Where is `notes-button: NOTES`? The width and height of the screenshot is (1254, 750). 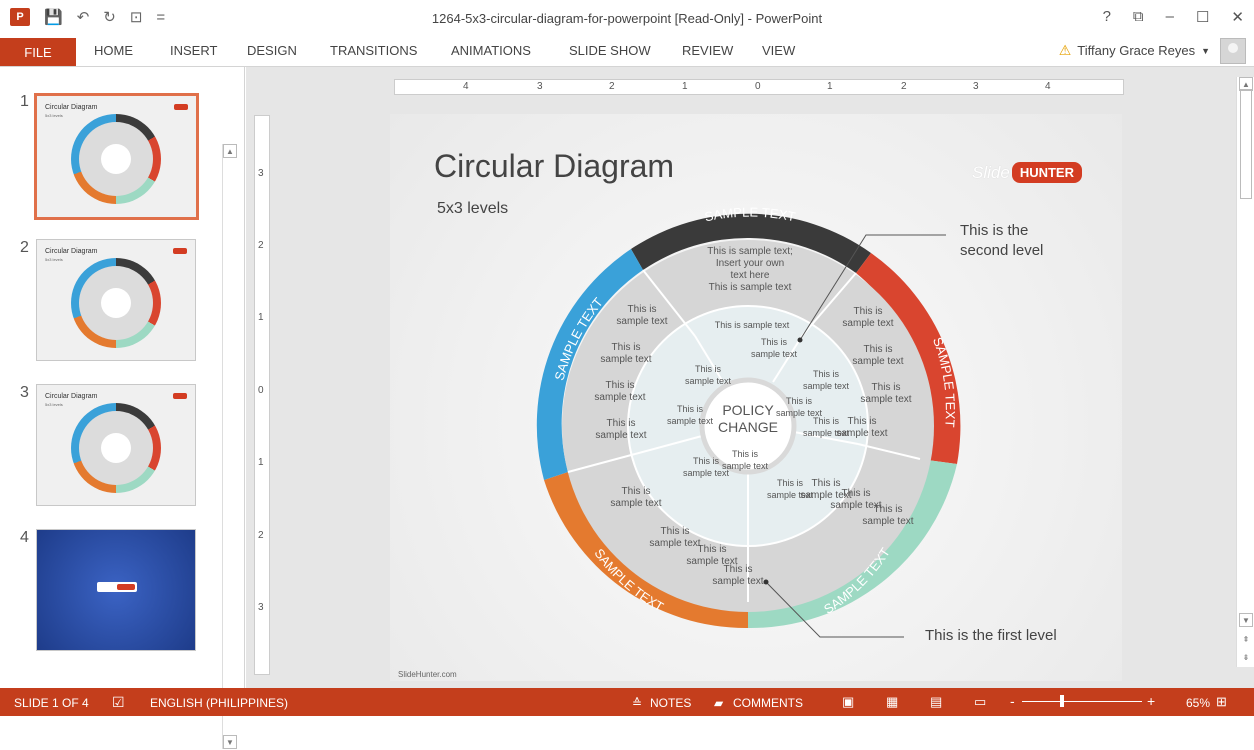 notes-button: NOTES is located at coordinates (670, 703).